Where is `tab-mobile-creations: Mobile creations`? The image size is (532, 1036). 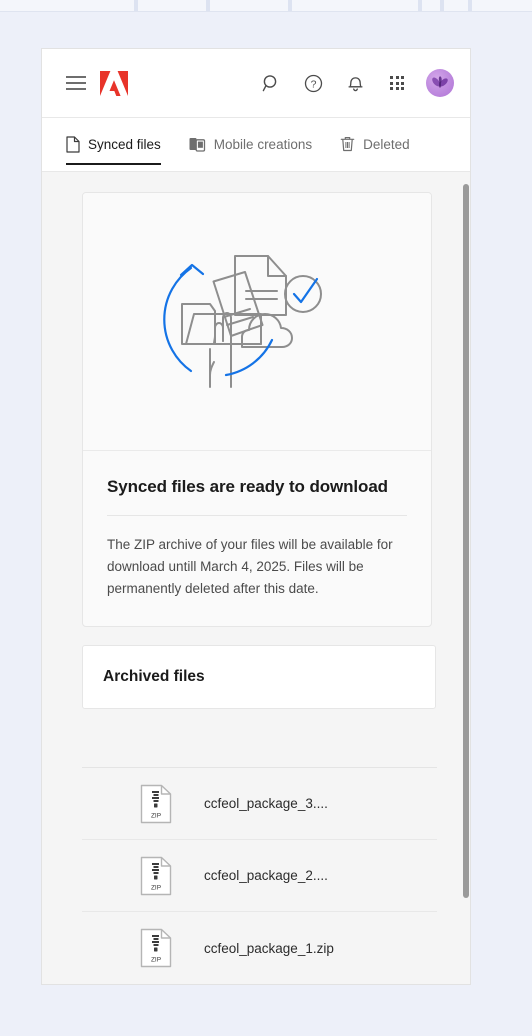
tab-mobile-creations: Mobile creations is located at coordinates (250, 144).